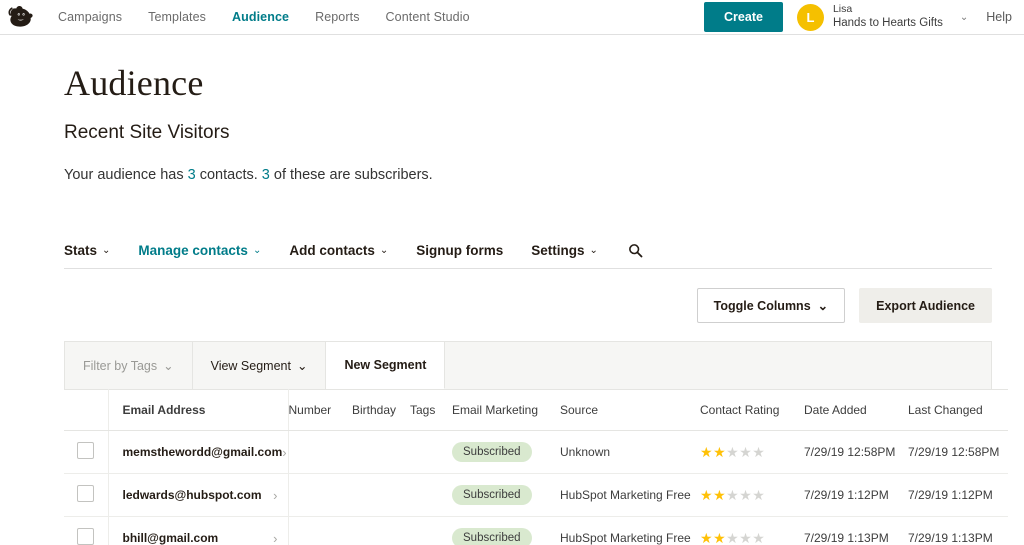  I want to click on column-header-number: Number, so click(320, 410).